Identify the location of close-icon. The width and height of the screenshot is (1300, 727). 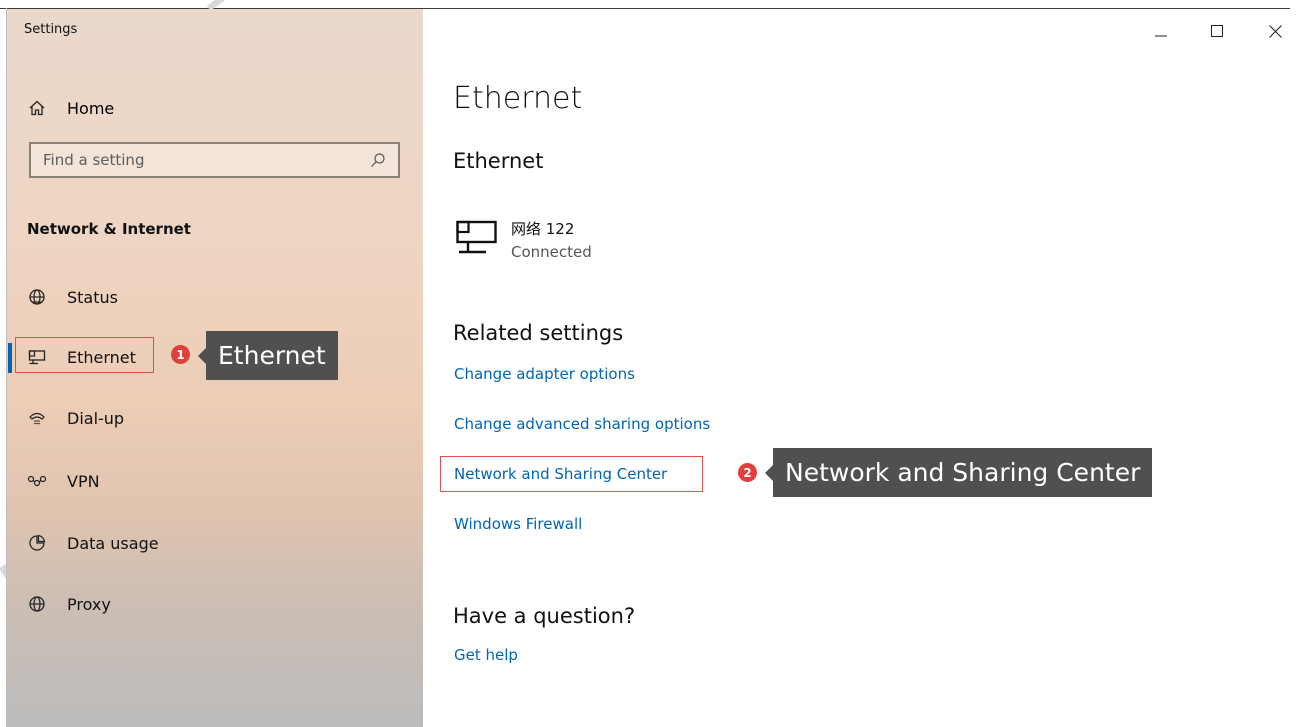
(1275, 31).